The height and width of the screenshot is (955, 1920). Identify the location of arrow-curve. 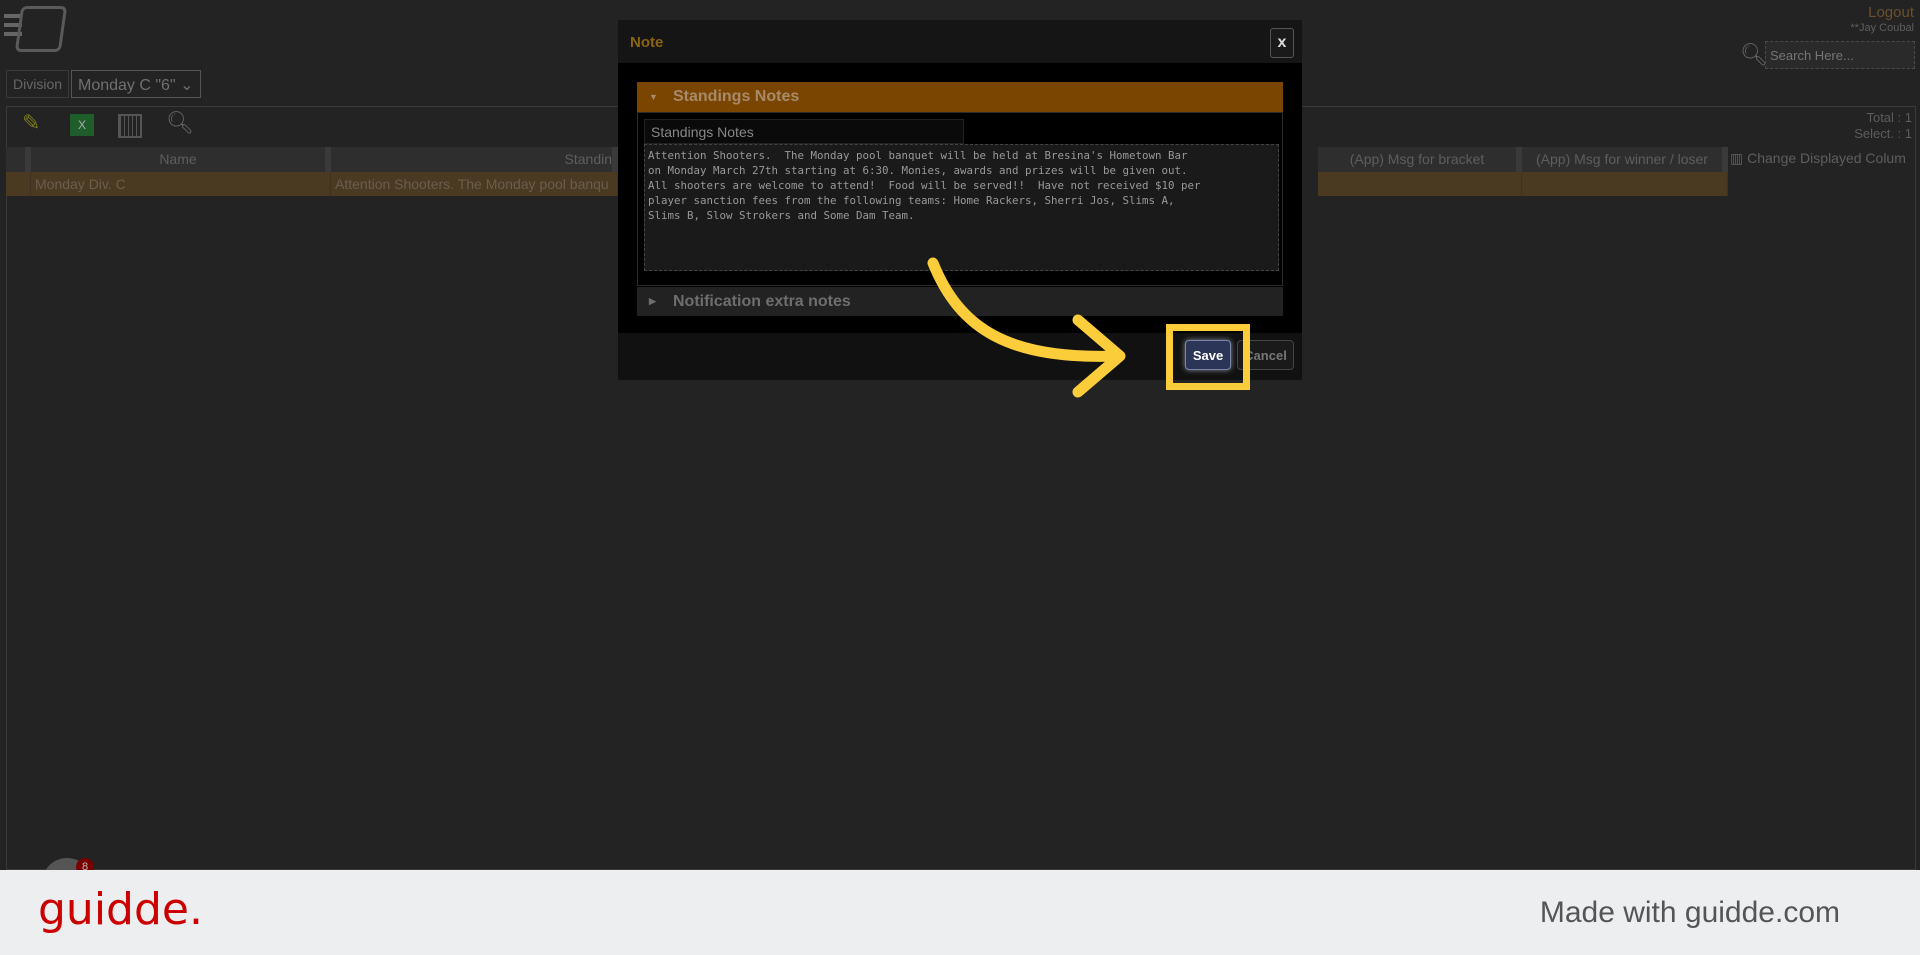
(1025, 309).